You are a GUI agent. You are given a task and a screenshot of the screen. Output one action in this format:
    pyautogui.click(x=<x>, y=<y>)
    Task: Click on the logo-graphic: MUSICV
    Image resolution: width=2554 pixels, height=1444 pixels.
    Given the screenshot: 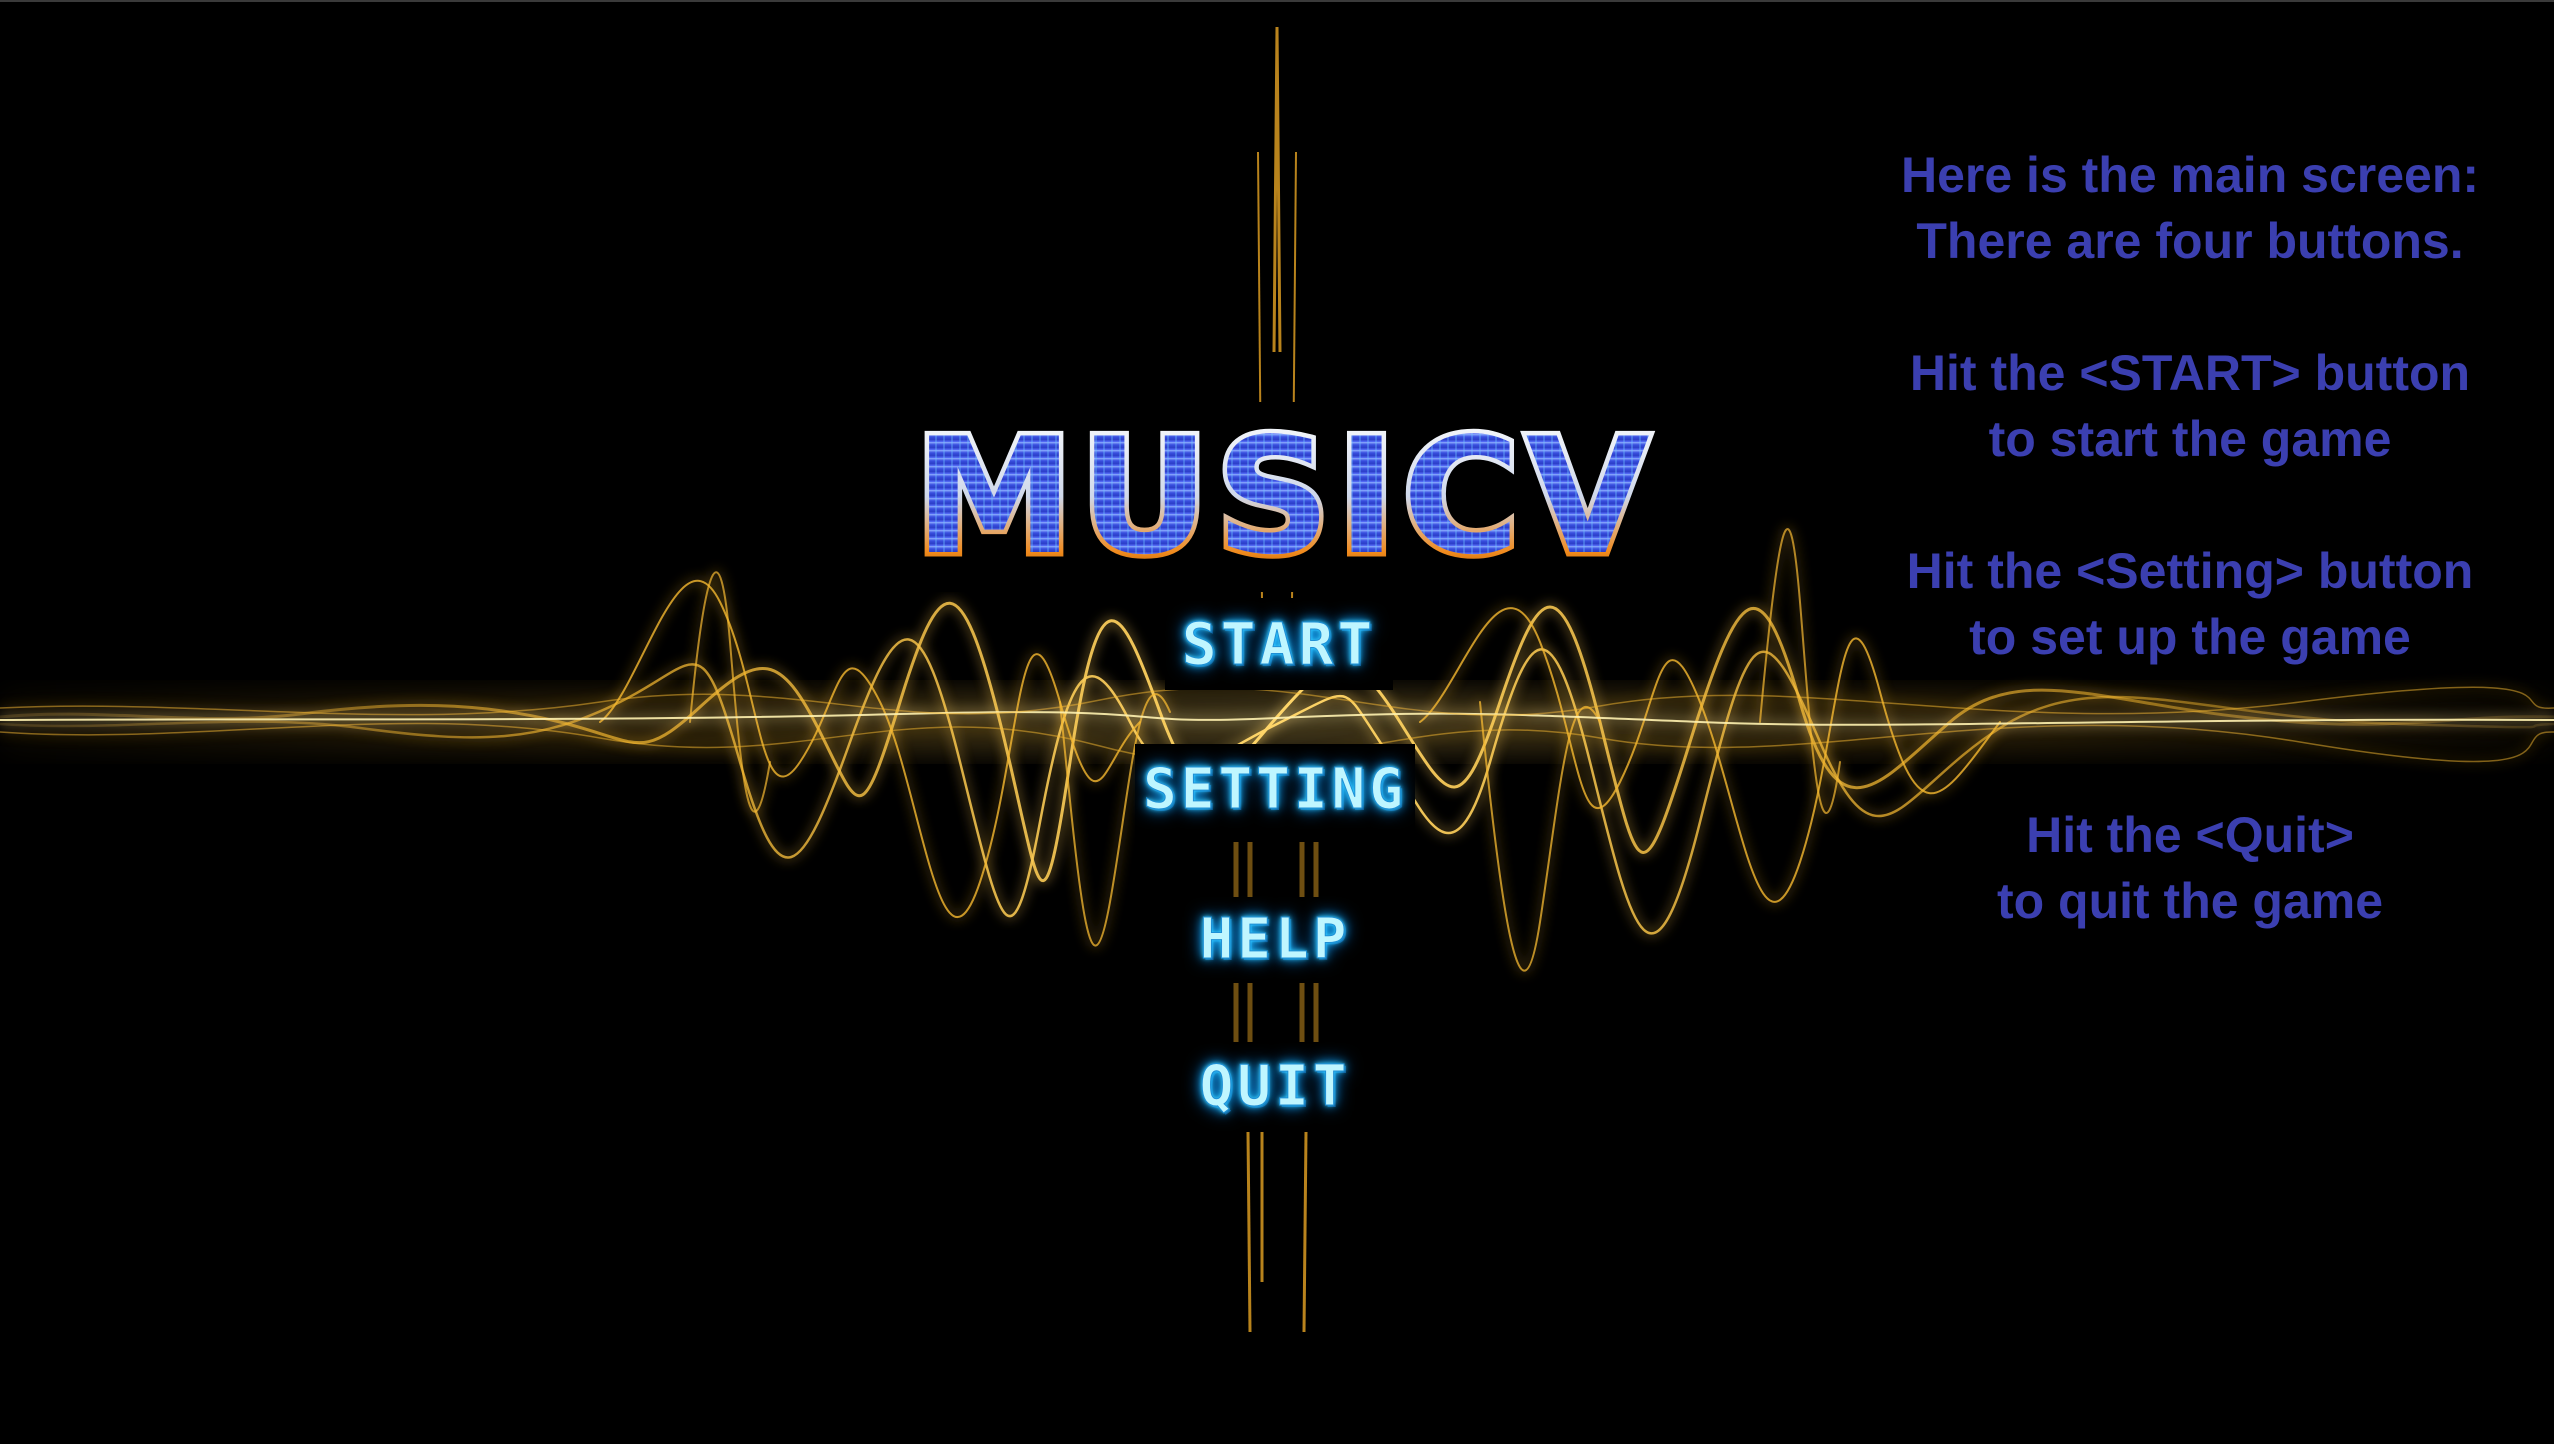 What is the action you would take?
    pyautogui.click(x=1282, y=497)
    